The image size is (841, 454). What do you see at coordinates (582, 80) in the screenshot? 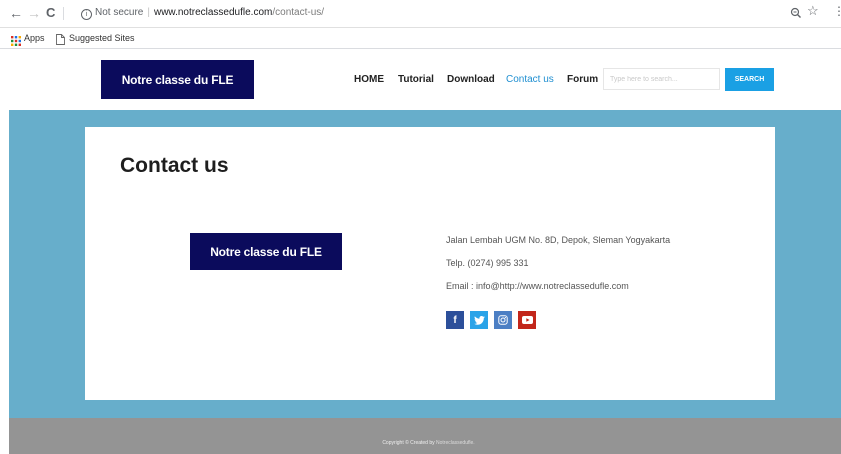
I see `nav-forum: Forum` at bounding box center [582, 80].